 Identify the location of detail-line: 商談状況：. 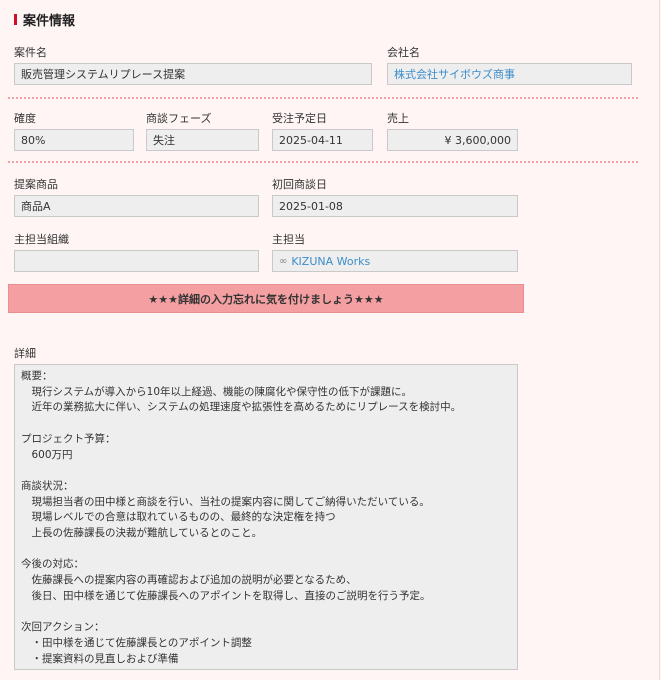
(47, 485).